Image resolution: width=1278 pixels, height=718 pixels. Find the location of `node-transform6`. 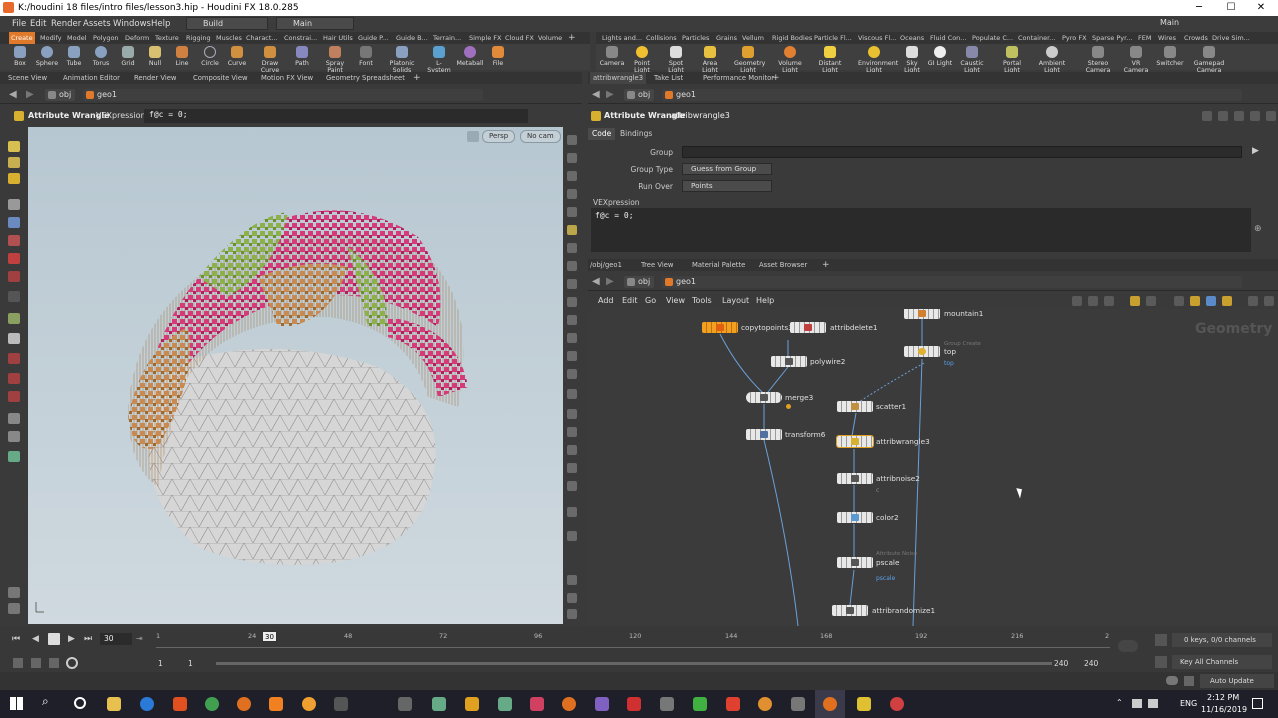

node-transform6 is located at coordinates (764, 434).